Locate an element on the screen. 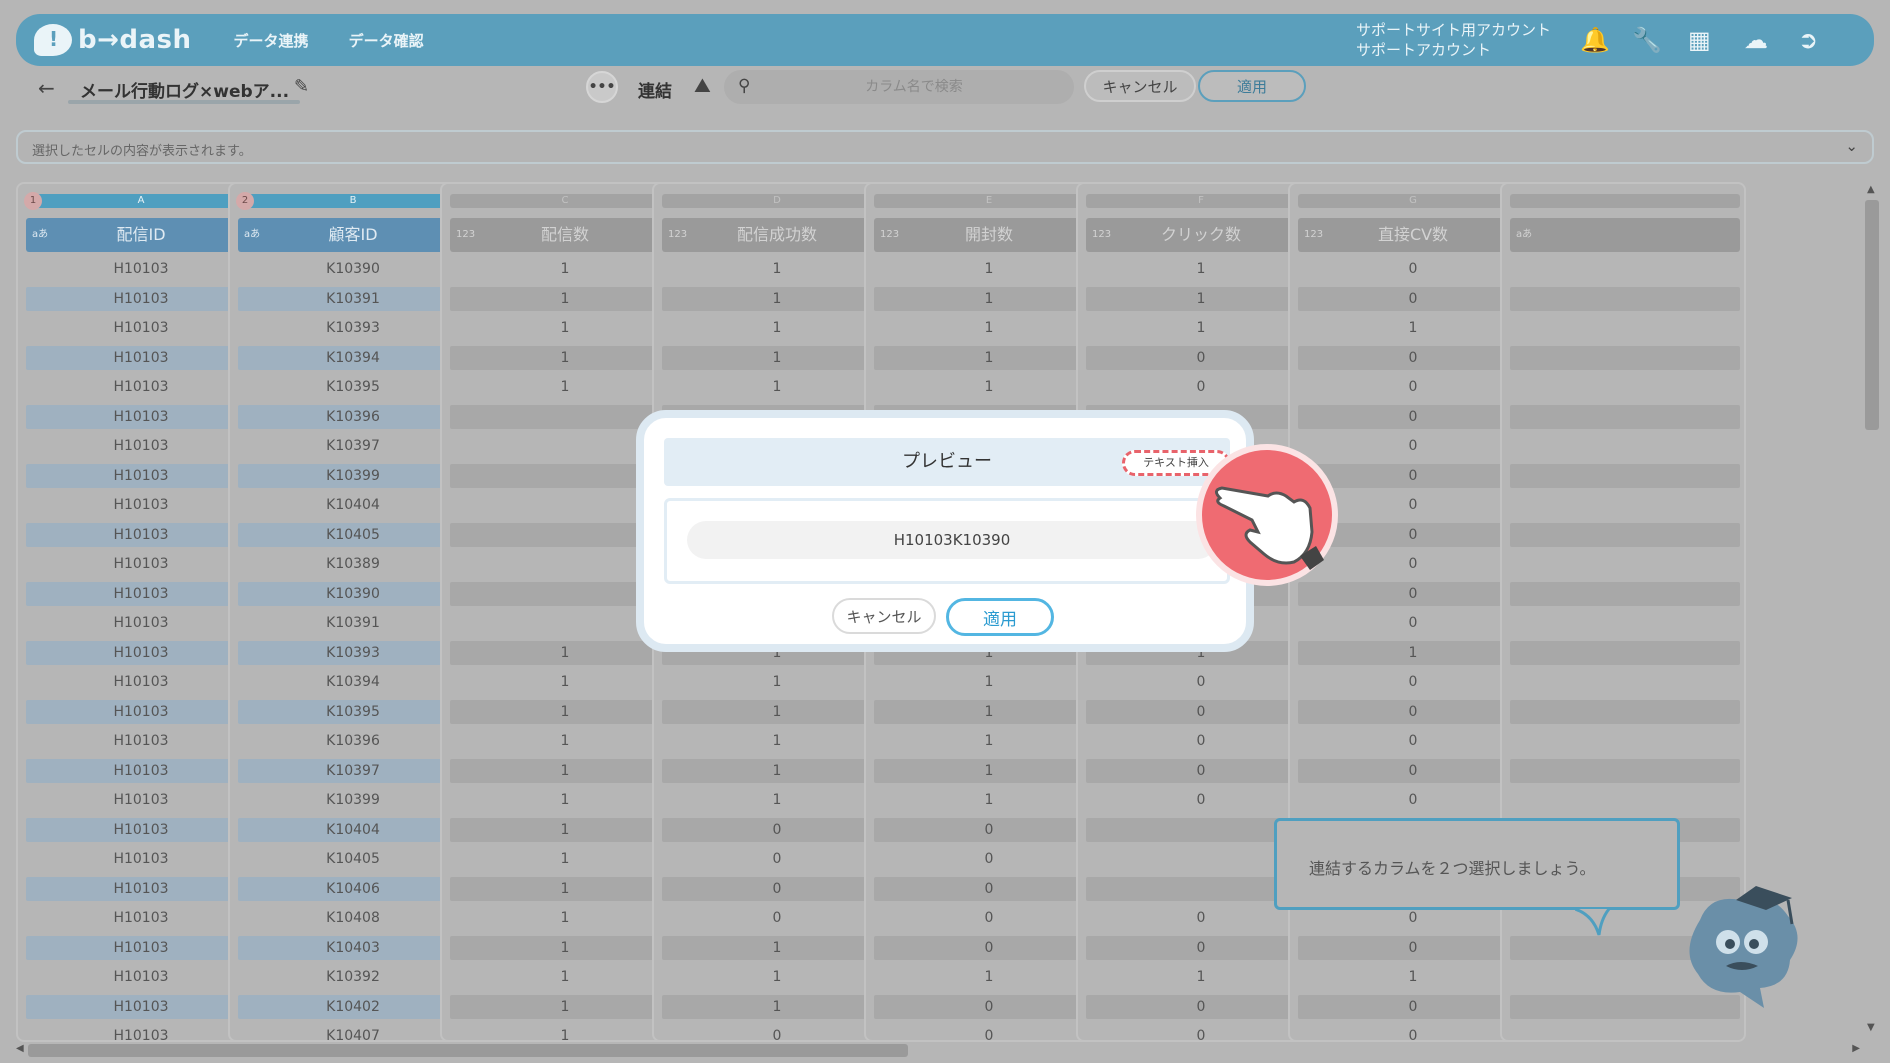 This screenshot has height=1063, width=1890. apps-grid-icon: ▦ is located at coordinates (1699, 40).